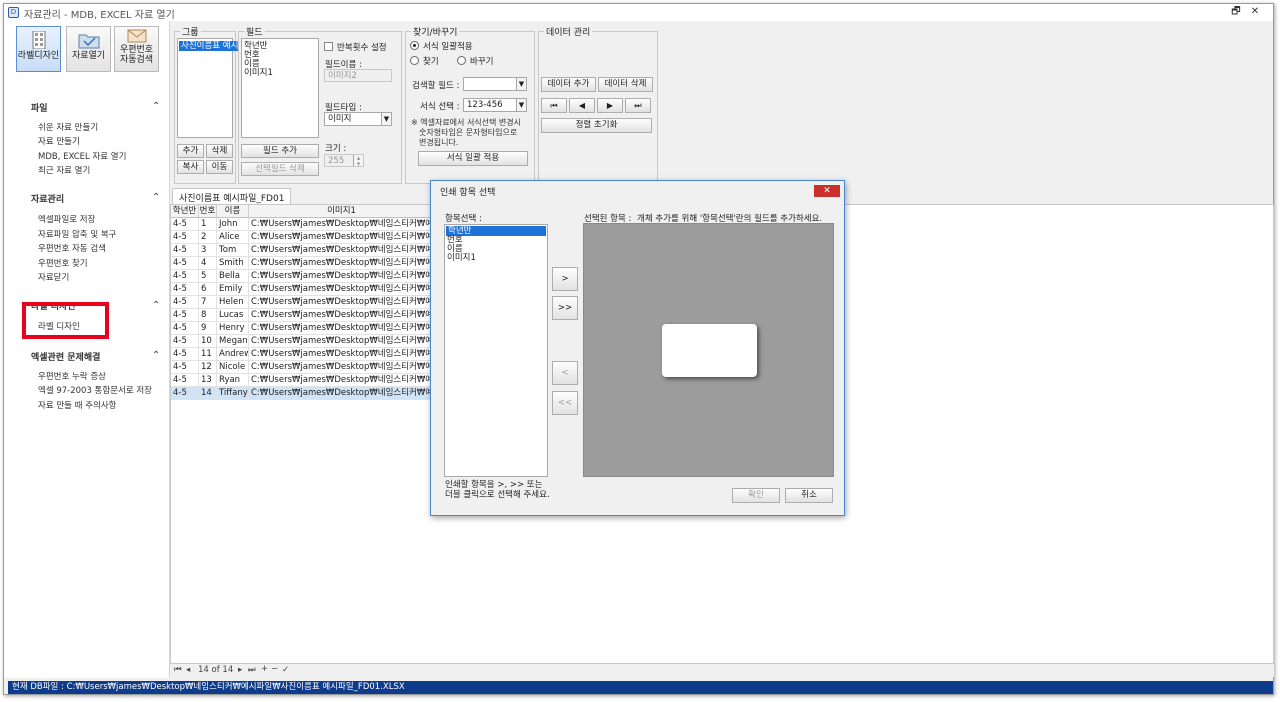 The width and height of the screenshot is (1280, 702). What do you see at coordinates (233, 250) in the screenshot?
I see `cell-name: Tom` at bounding box center [233, 250].